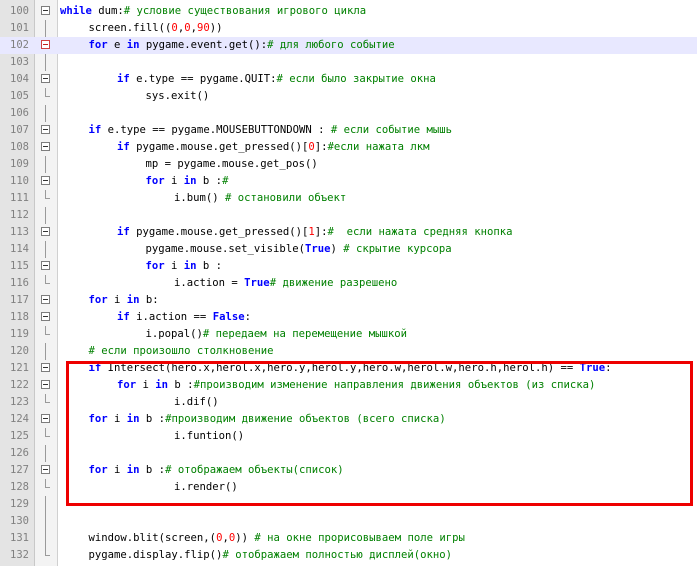 The image size is (697, 566). Describe the element at coordinates (98, 470) in the screenshot. I see `keyword-token: for` at that location.